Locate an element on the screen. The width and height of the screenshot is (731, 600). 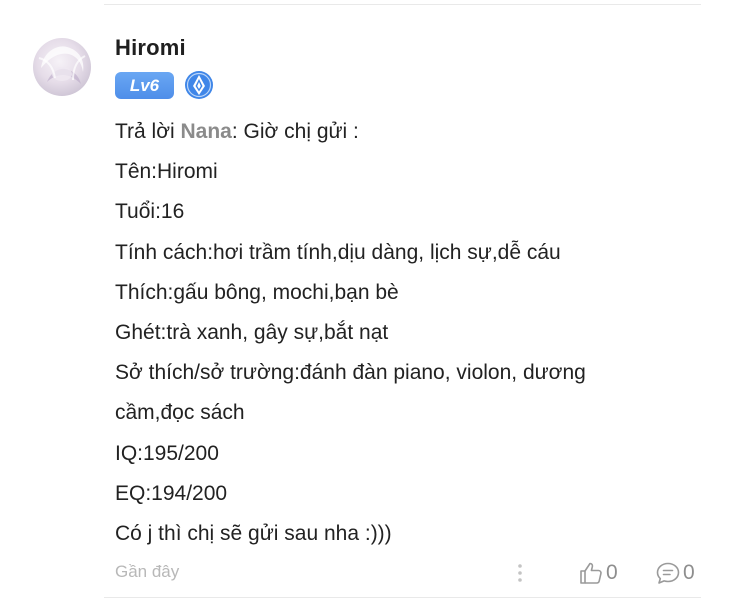
comment-line: Thích:gấu bông, mochi,bạn bè is located at coordinates (257, 292).